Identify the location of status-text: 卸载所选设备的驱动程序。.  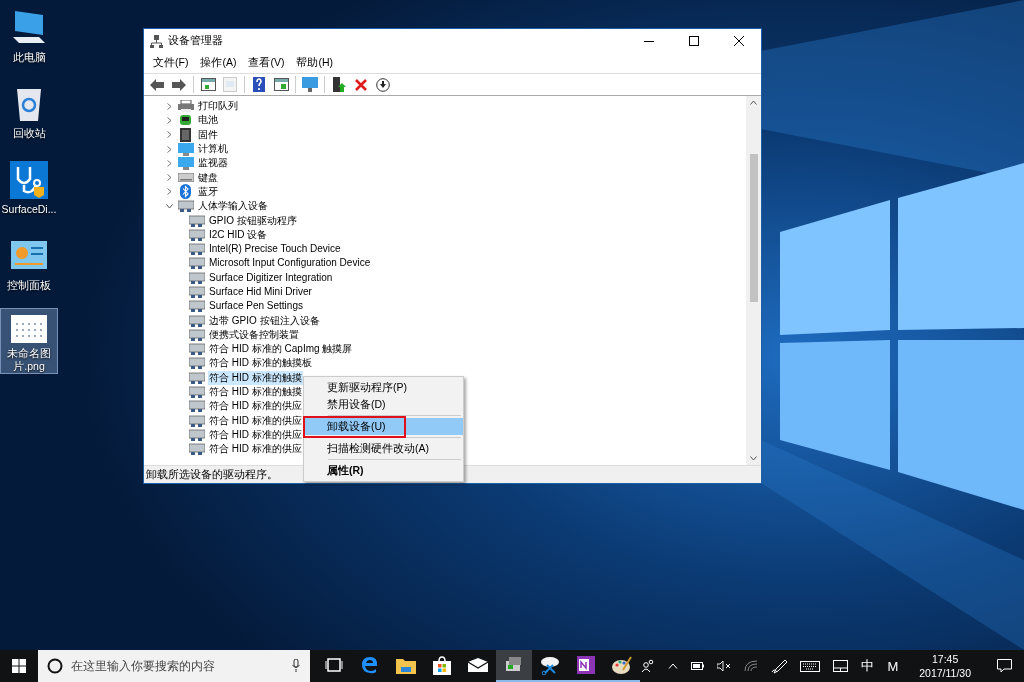
(212, 474).